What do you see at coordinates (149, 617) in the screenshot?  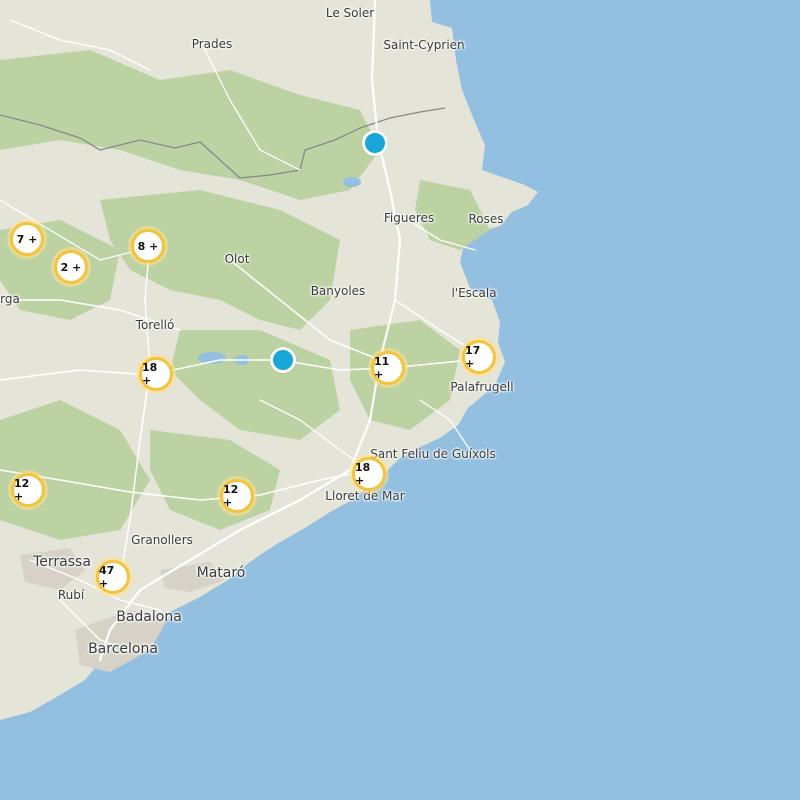 I see `place-label-badalona: Badalona` at bounding box center [149, 617].